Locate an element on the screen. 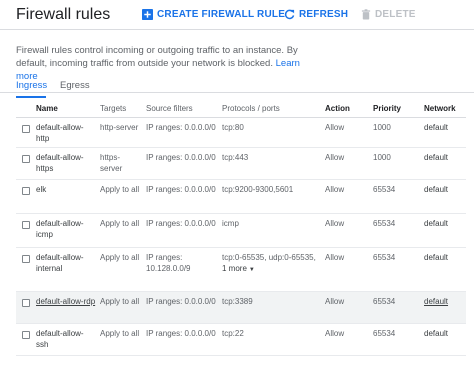  rule-name: default-allow-internal is located at coordinates (66, 263).